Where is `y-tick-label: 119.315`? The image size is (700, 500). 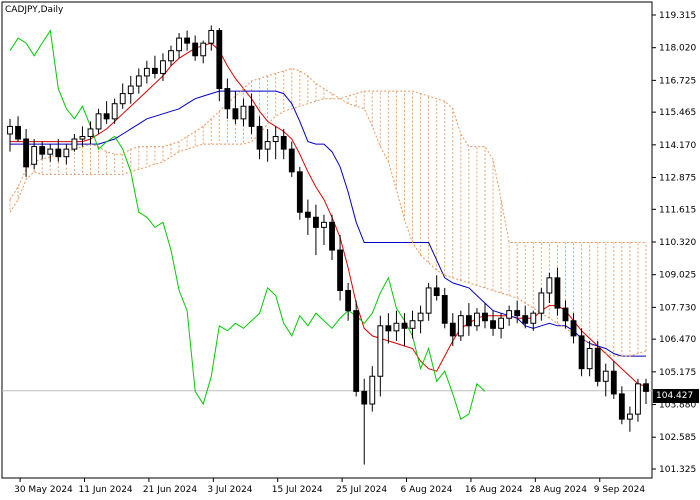
y-tick-label: 119.315 is located at coordinates (677, 16).